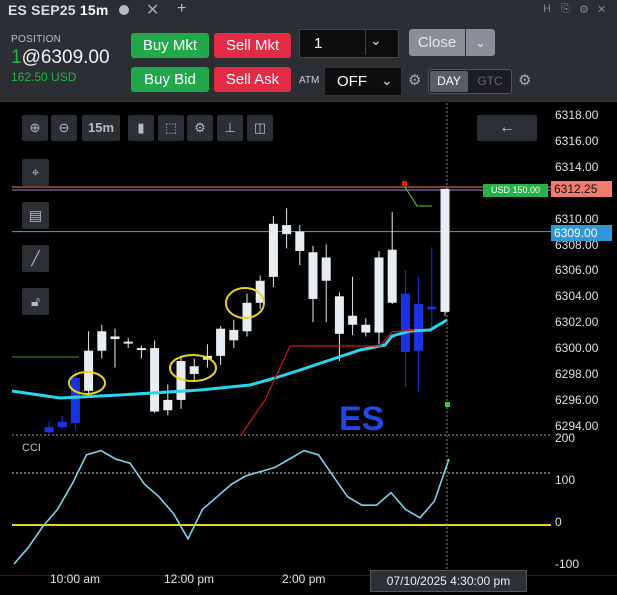 The height and width of the screenshot is (595, 617). What do you see at coordinates (577, 348) in the screenshot?
I see `price-axis-label: 6300.00` at bounding box center [577, 348].